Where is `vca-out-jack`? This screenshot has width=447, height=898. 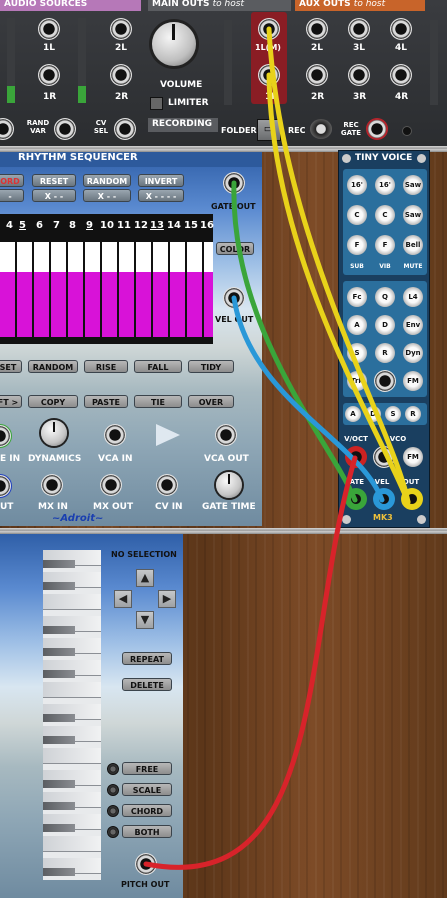
vca-out-jack is located at coordinates (226, 435).